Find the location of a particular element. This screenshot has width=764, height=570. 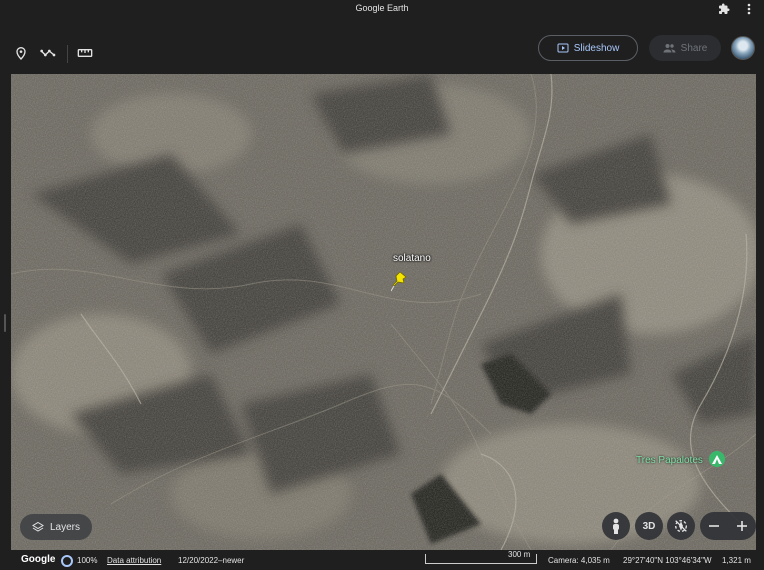

draw-path-button is located at coordinates (48, 53).